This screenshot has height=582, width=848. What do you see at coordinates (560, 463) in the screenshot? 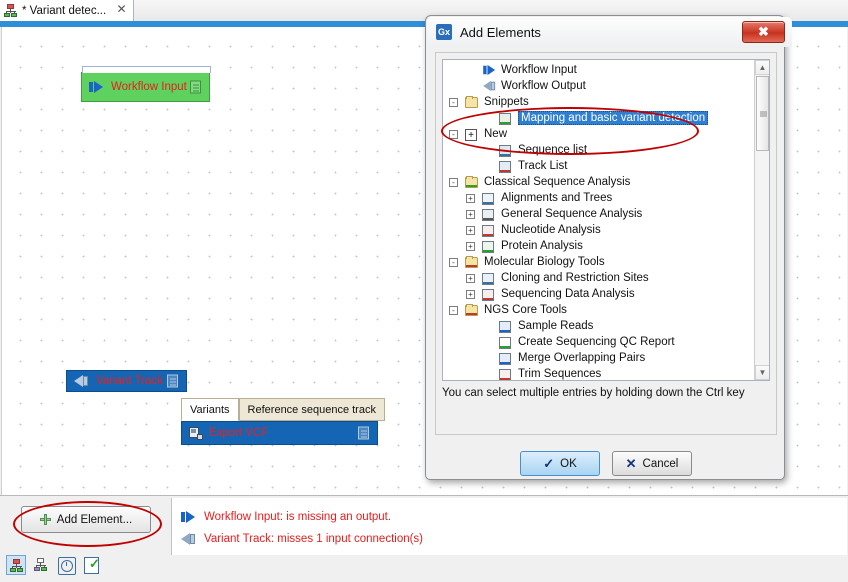
I see `ok-button: ✓ OK` at bounding box center [560, 463].